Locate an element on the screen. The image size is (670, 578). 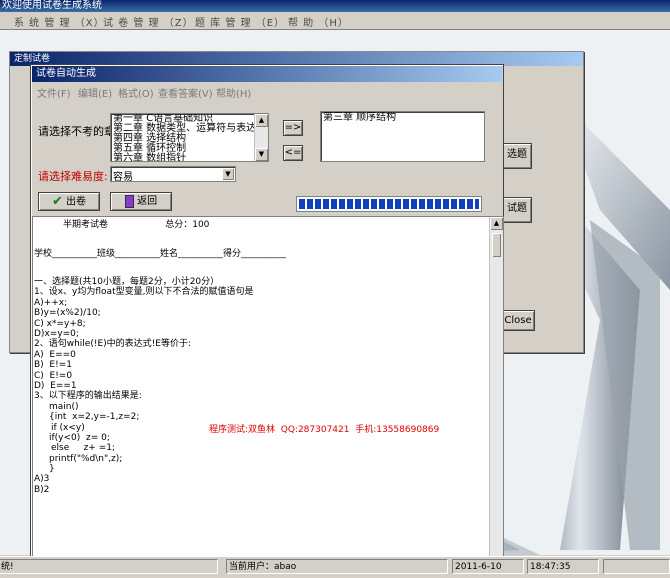
menu-bank: 题 库 管 理 （E） is located at coordinates (240, 21).